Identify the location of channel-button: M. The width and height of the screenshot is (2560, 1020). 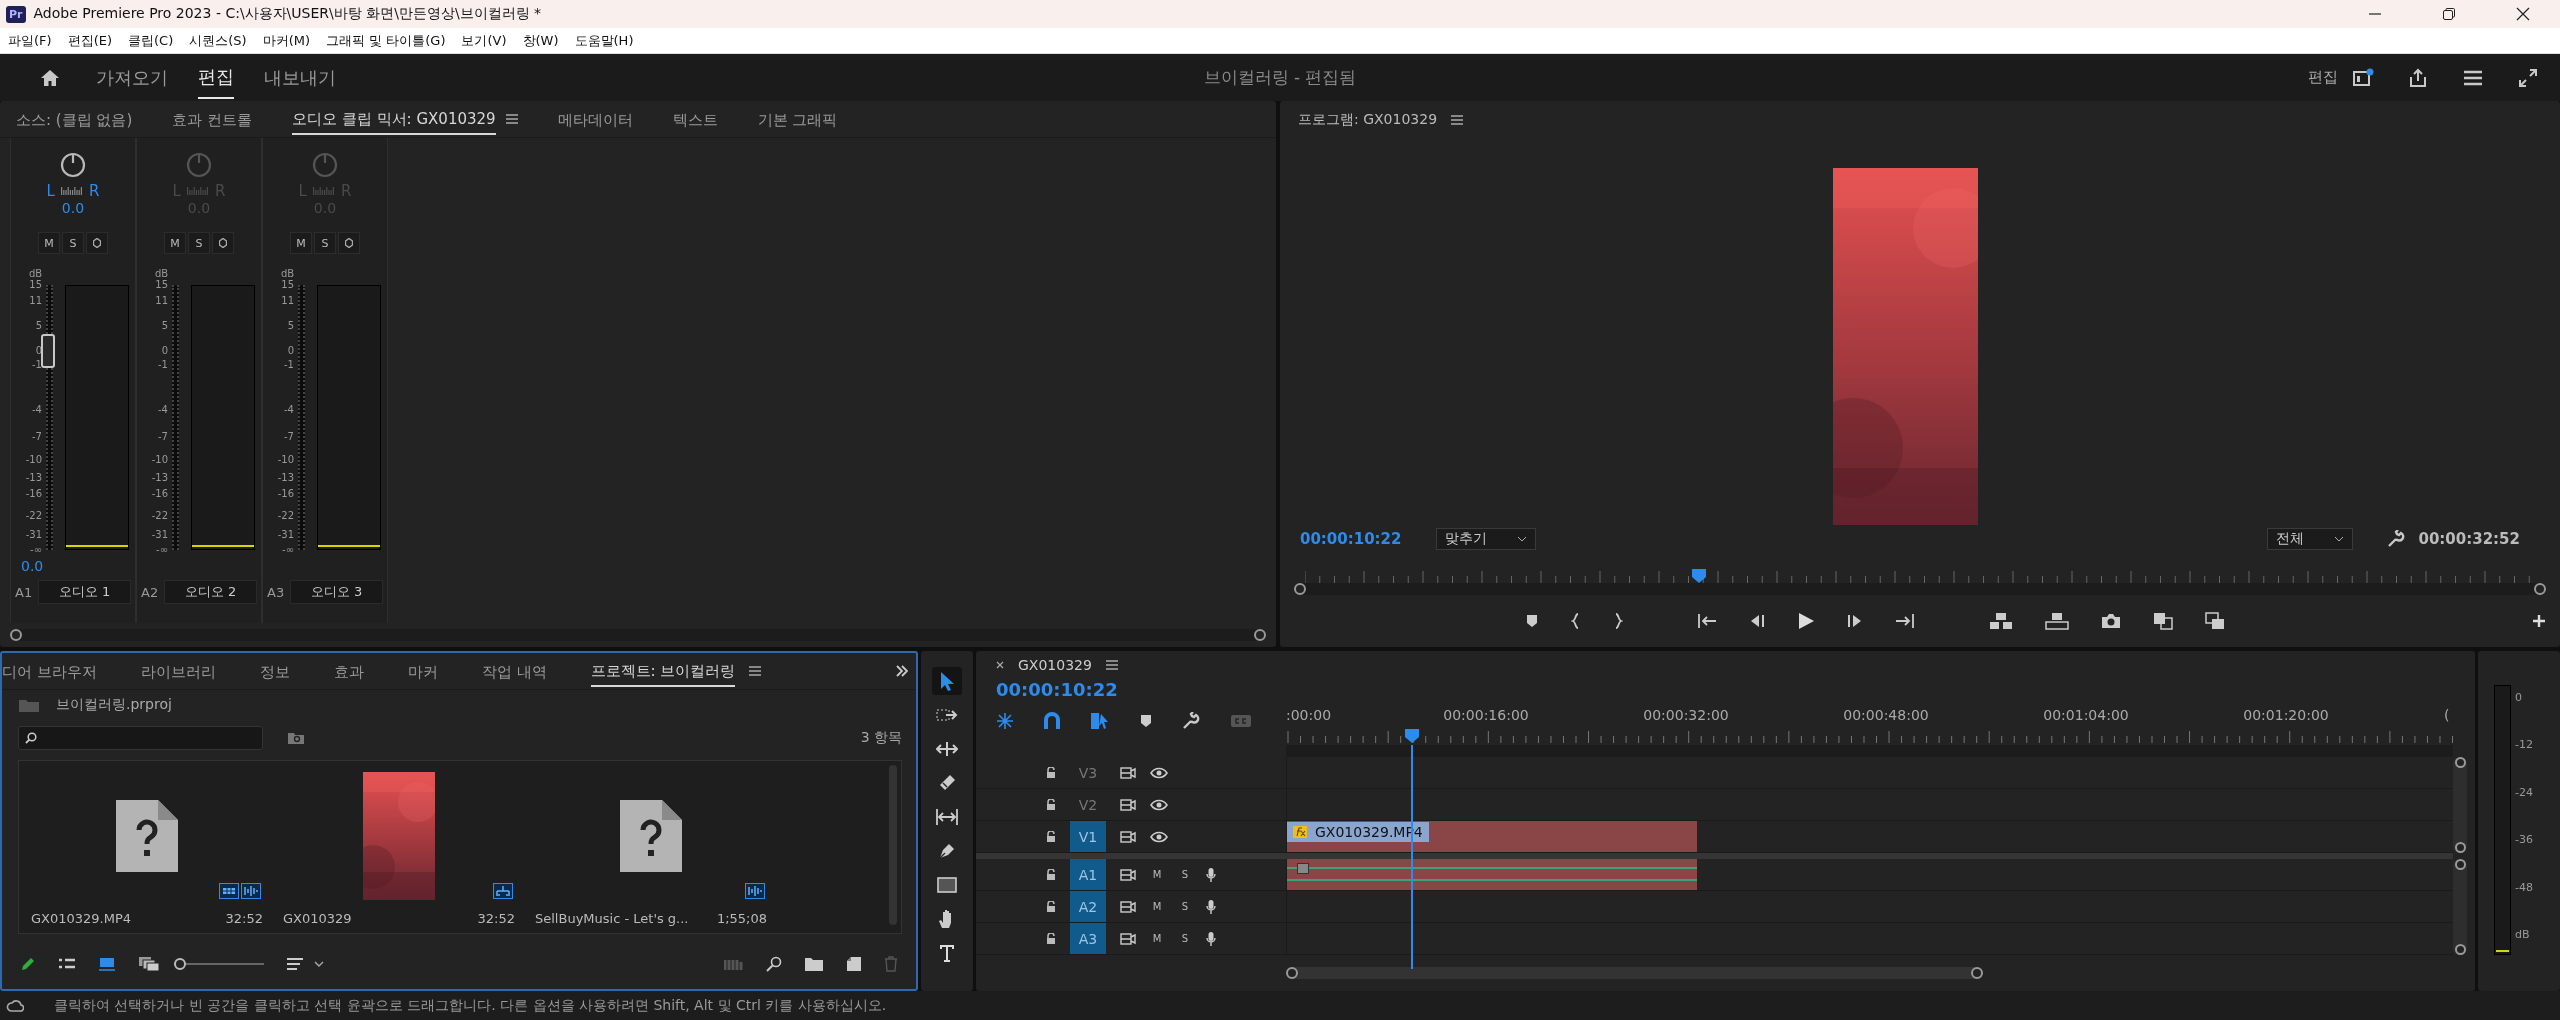
(175, 243).